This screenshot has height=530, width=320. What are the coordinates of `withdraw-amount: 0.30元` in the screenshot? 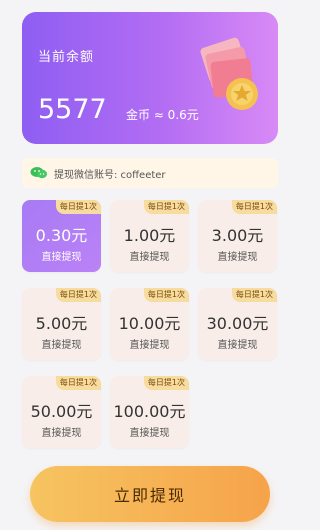 It's located at (61, 235).